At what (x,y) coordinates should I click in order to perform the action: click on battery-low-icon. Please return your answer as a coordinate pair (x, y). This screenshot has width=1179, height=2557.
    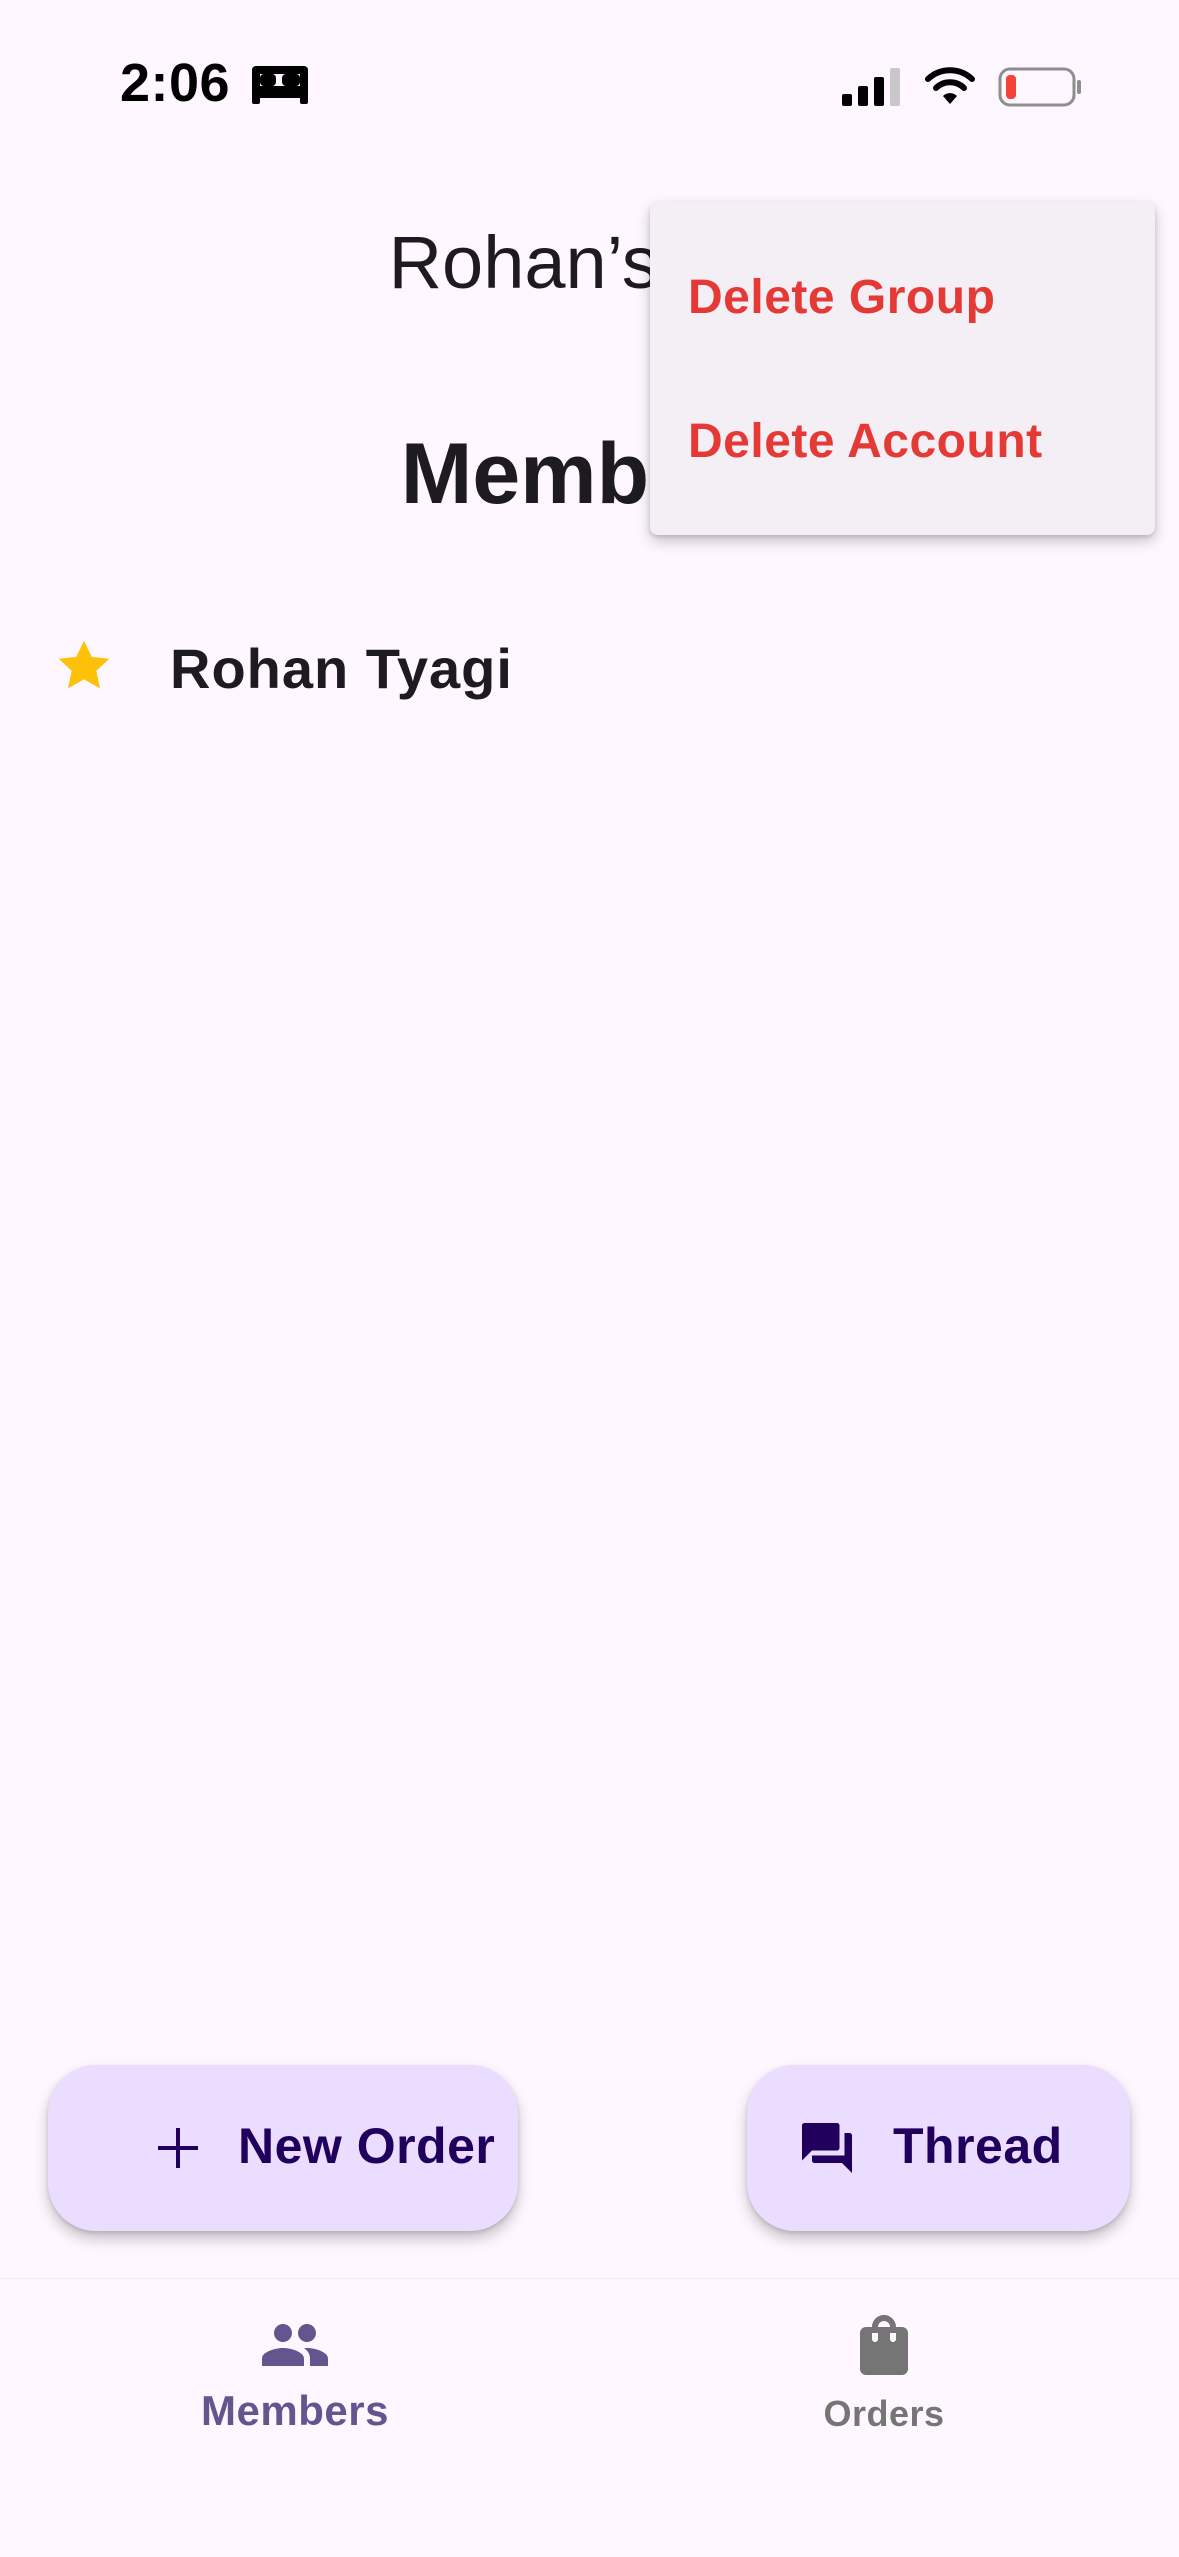
    Looking at the image, I should click on (1039, 87).